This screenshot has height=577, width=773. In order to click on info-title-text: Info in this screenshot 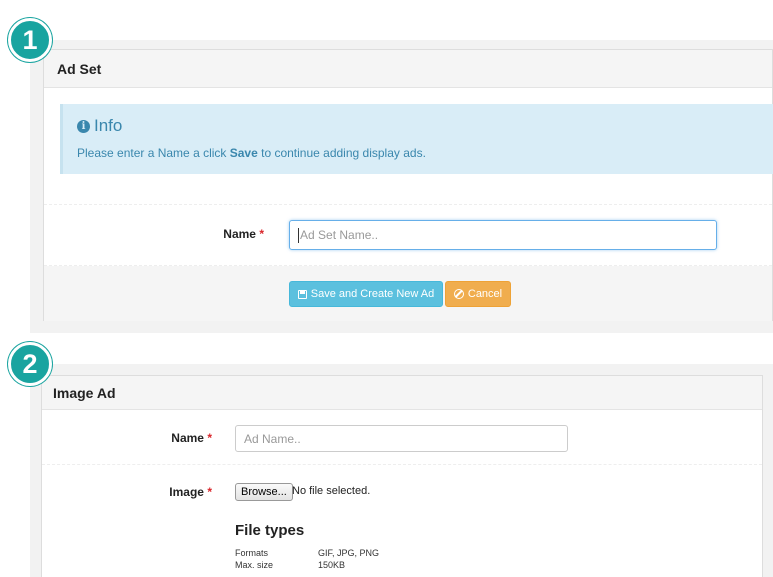, I will do `click(108, 125)`.